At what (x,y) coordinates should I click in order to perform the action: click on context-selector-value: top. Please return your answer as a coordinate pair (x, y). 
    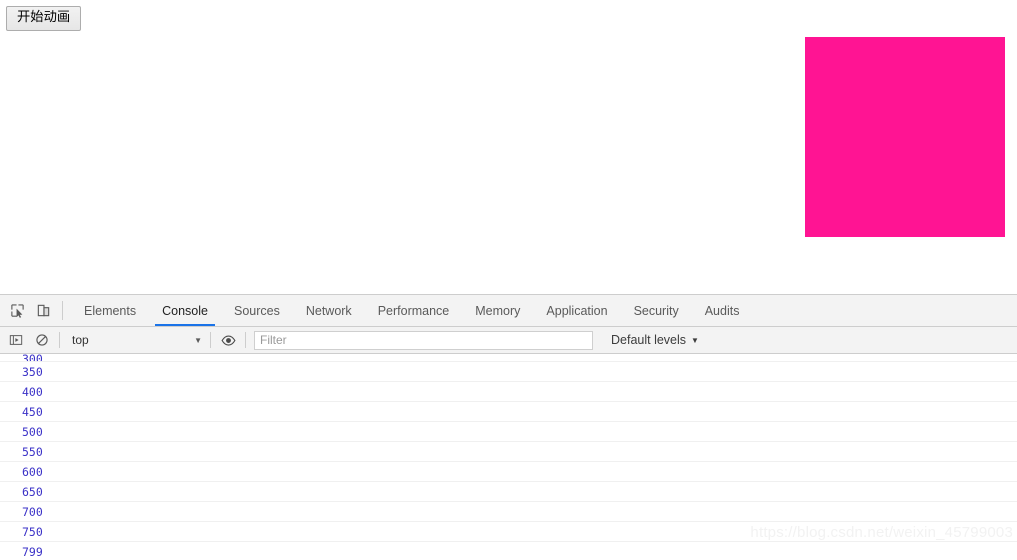
    Looking at the image, I should click on (80, 340).